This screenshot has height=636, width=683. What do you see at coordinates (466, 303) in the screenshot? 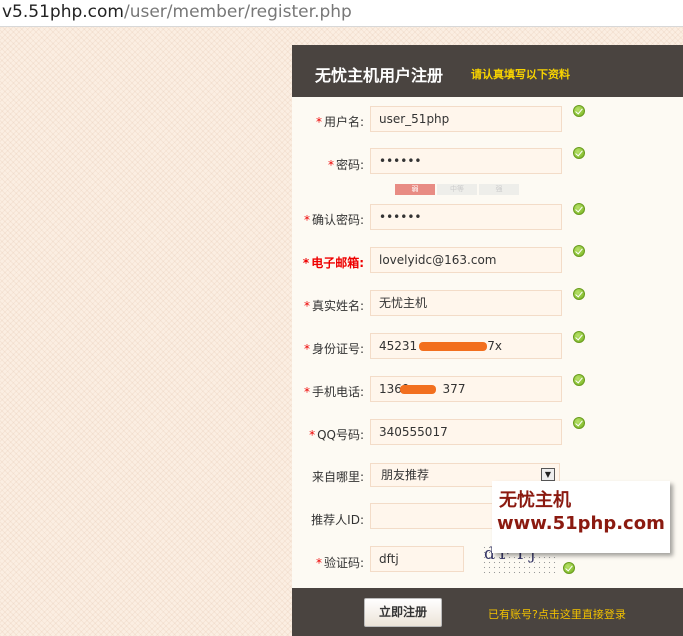
I see `realname-input: 无忧主机` at bounding box center [466, 303].